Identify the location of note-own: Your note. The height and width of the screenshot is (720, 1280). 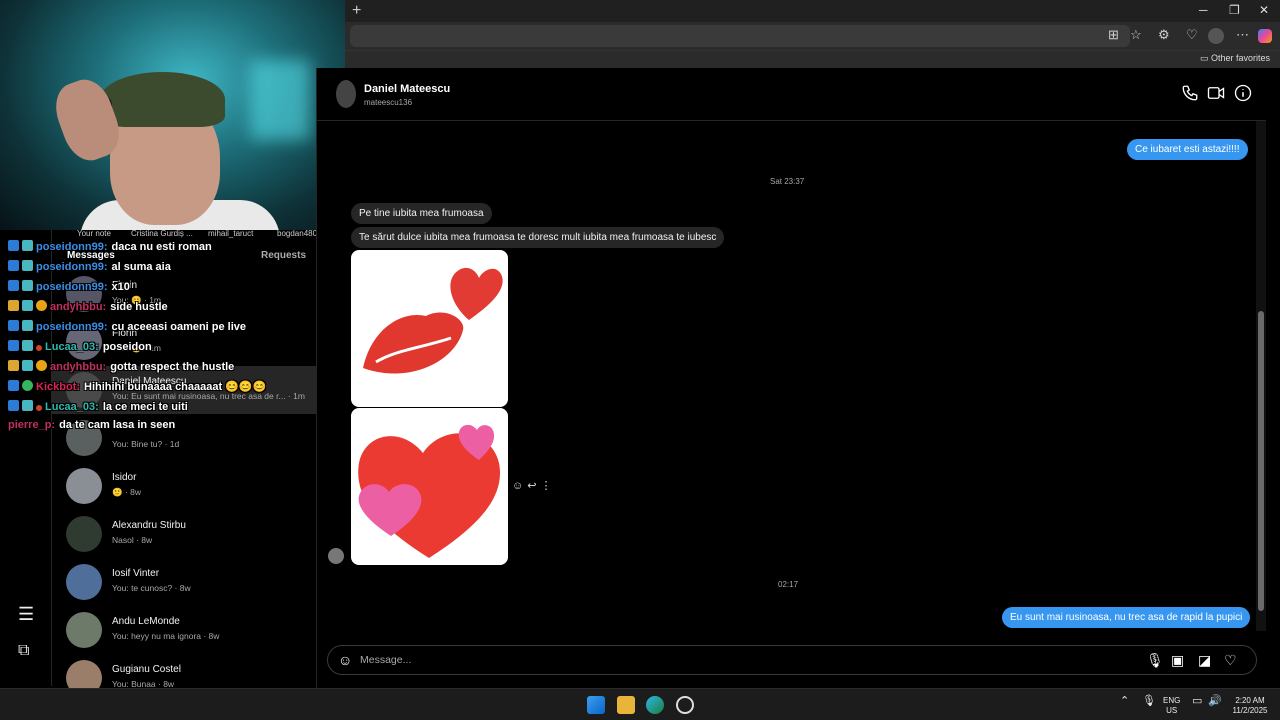
(94, 233).